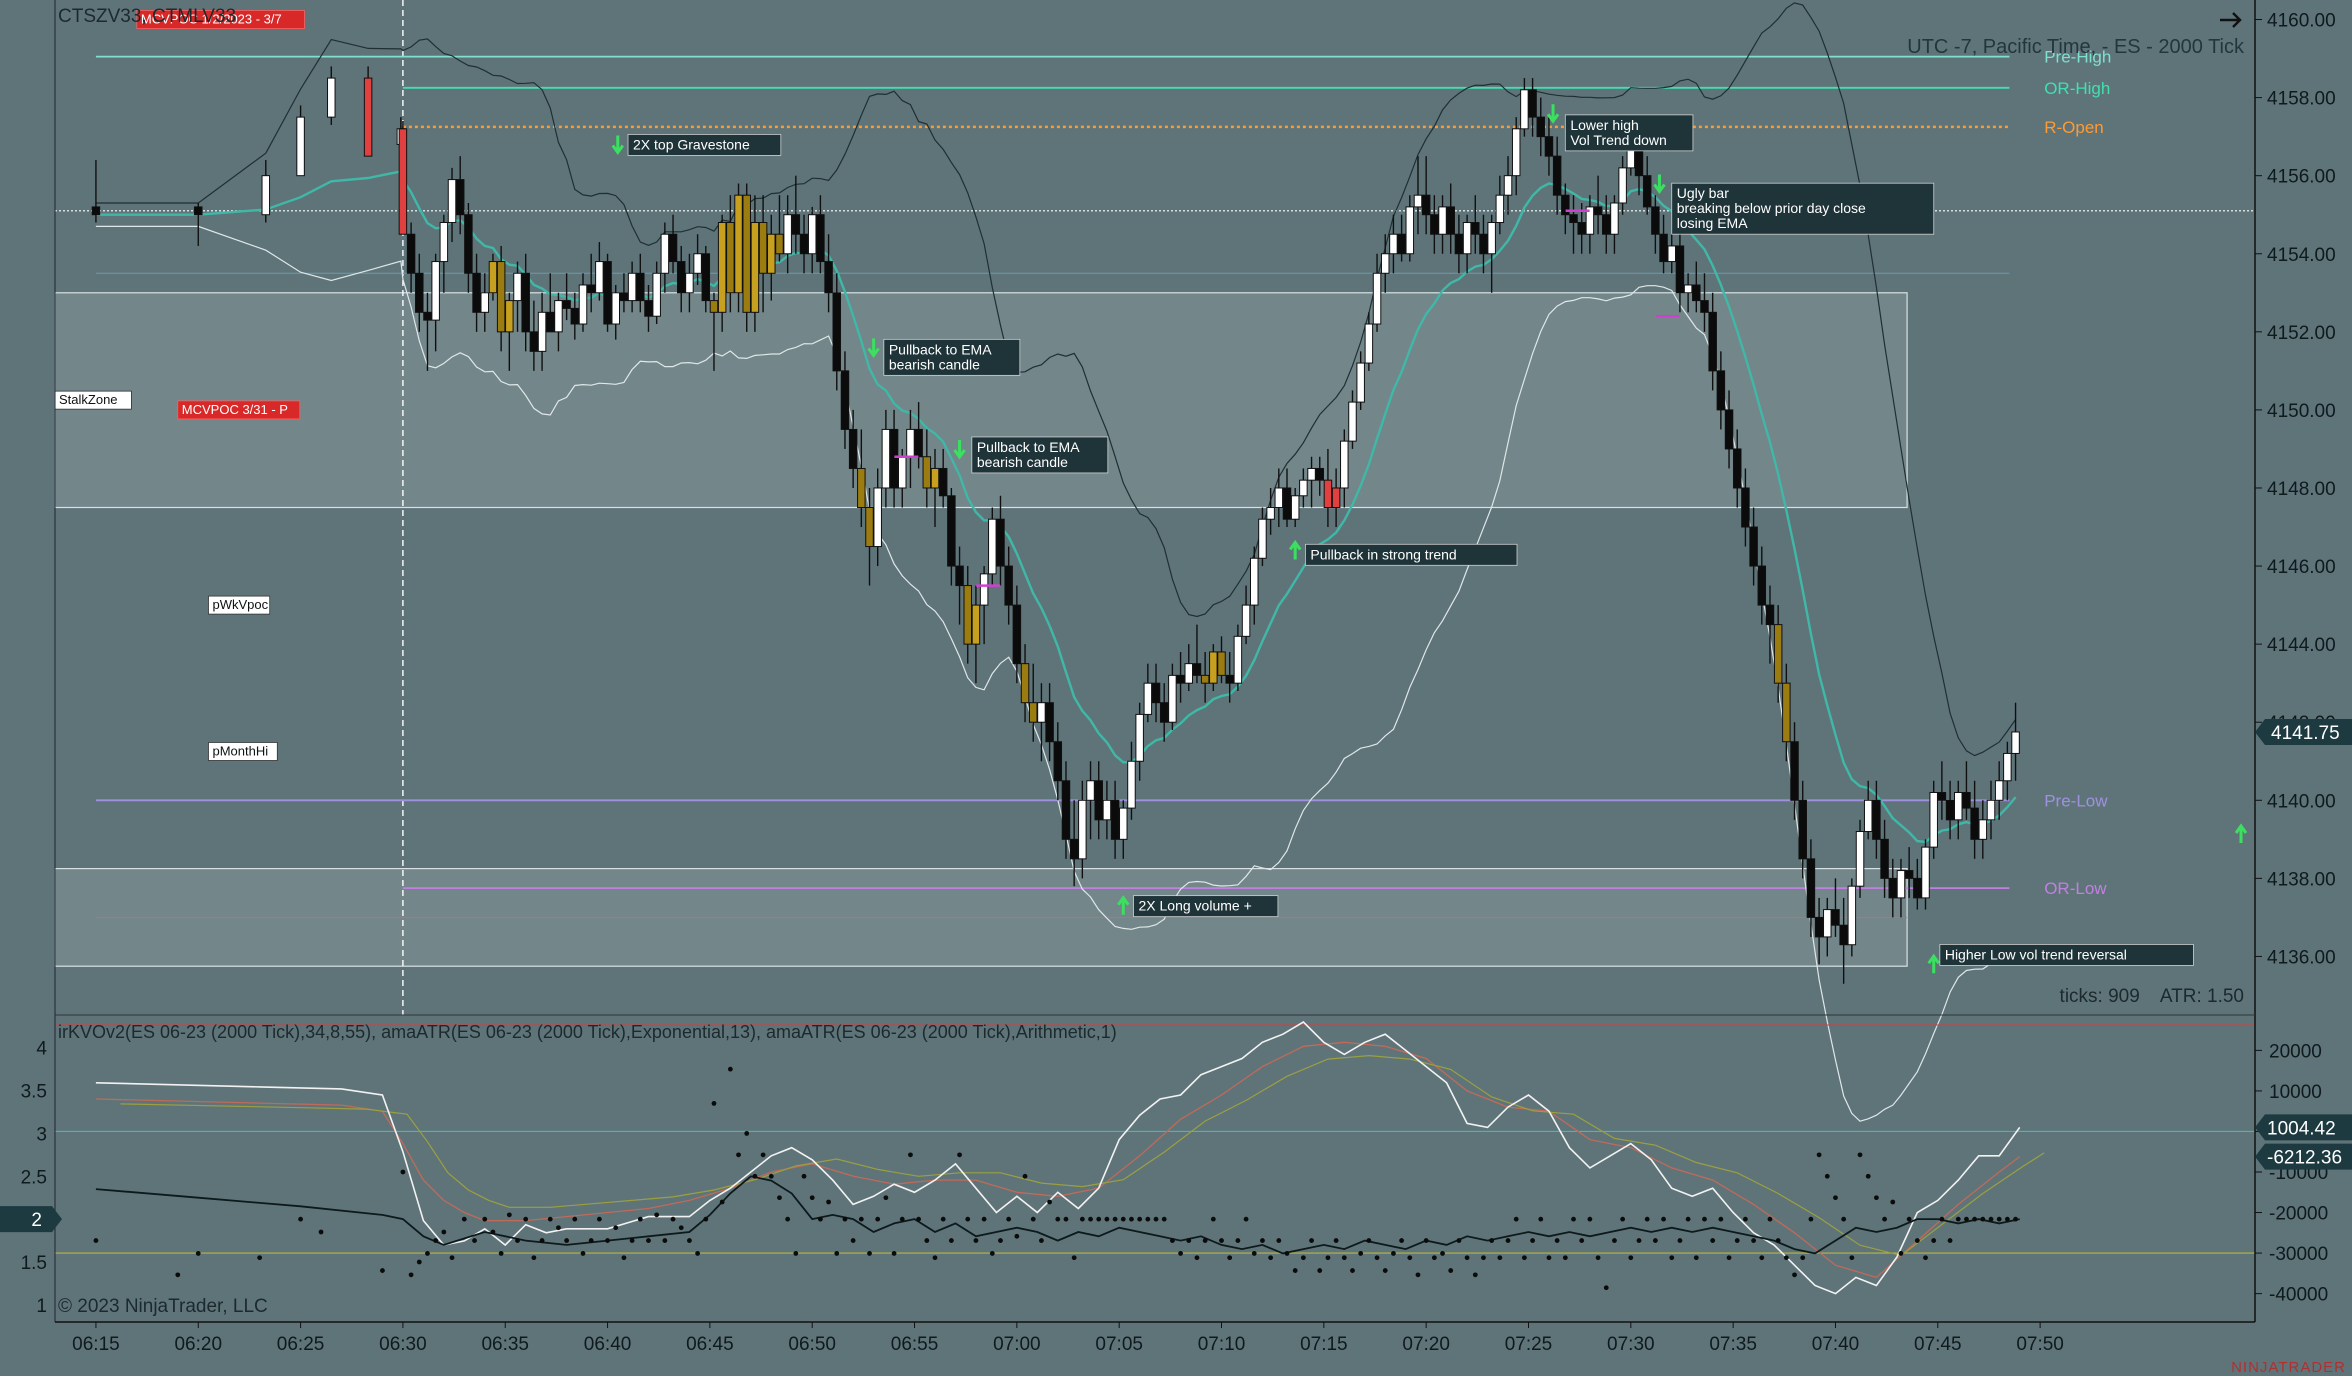  I want to click on y-tick-label: 4160.00, so click(2301, 21).